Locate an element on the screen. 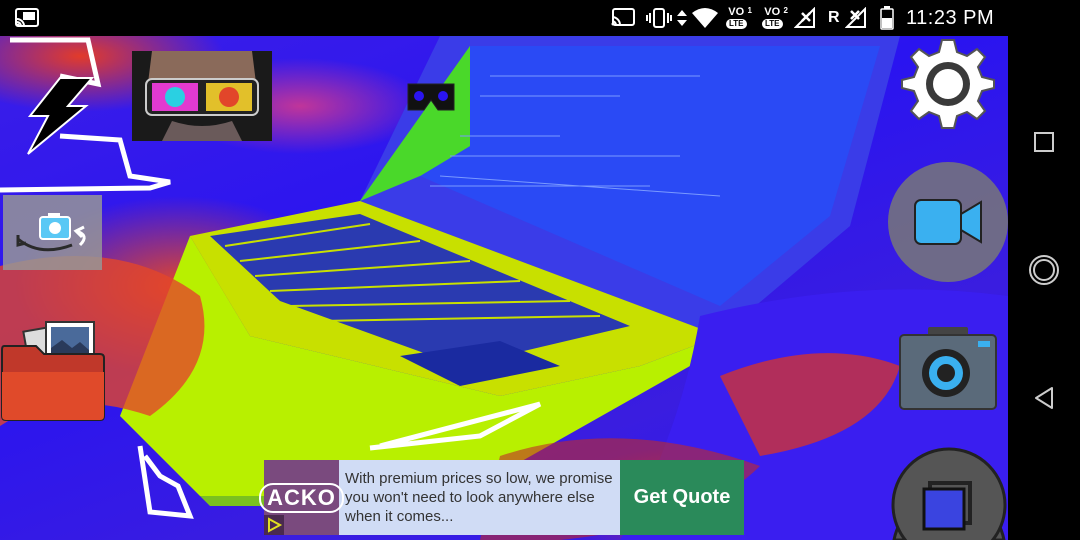 The height and width of the screenshot is (540, 1080). clock: 11:23 PM is located at coordinates (950, 17).